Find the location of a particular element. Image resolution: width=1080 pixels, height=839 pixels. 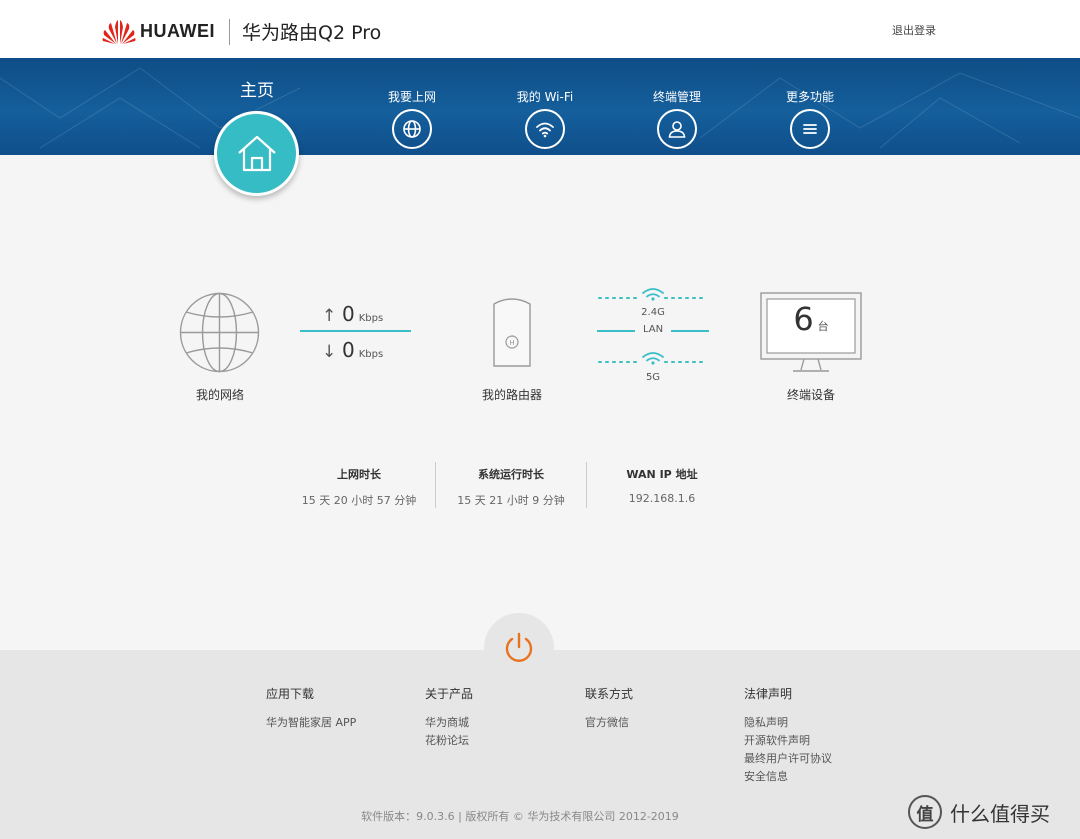

nav-item-more: 更多功能 is located at coordinates (810, 118).